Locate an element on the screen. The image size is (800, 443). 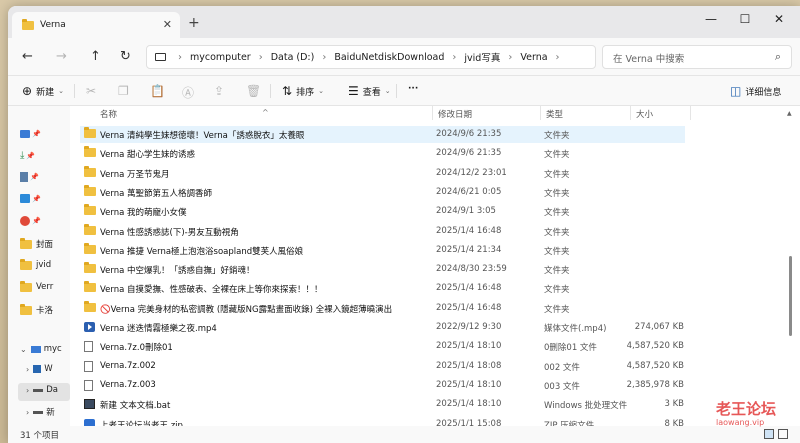
modified-date: 2024/8/30 23:59 is located at coordinates (471, 269).